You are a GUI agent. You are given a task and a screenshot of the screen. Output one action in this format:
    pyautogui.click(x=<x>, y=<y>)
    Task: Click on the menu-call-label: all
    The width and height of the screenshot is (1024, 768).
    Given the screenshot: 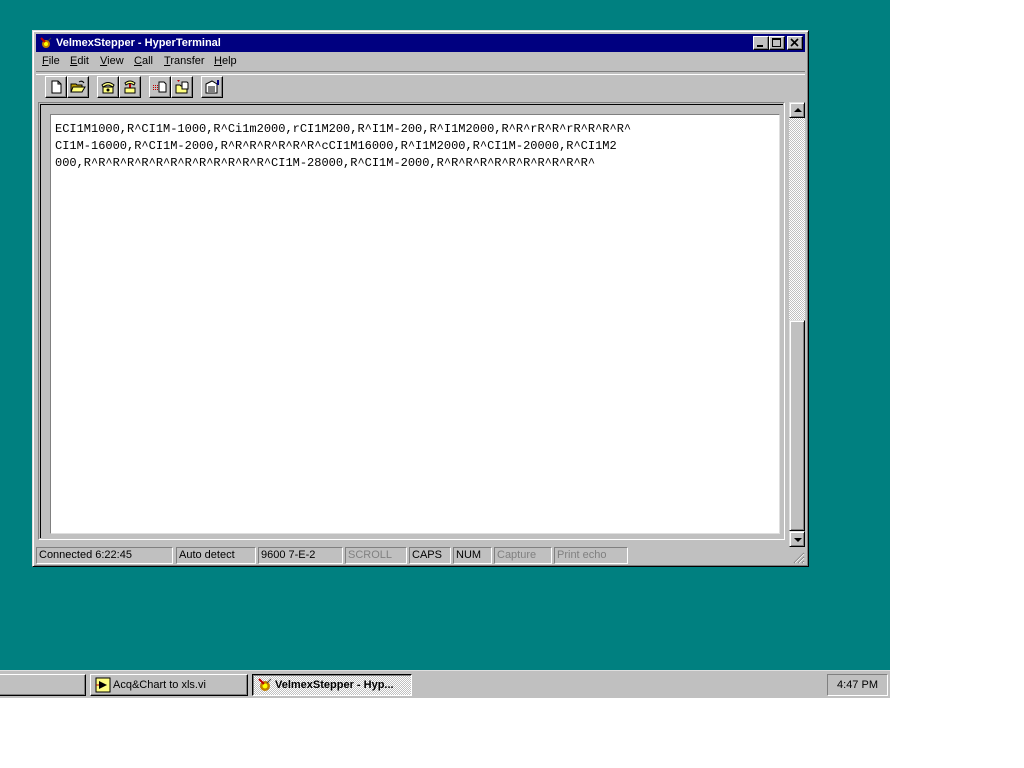 What is the action you would take?
    pyautogui.click(x=147, y=61)
    